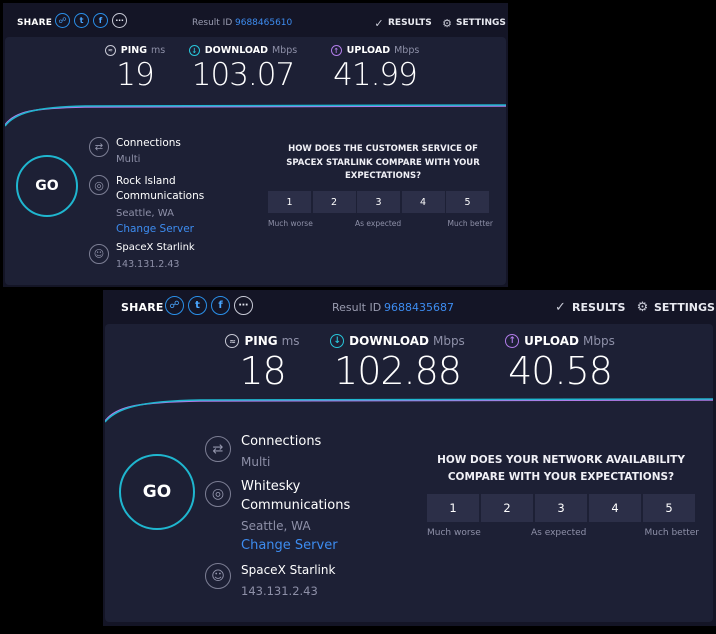 Image resolution: width=716 pixels, height=634 pixels. Describe the element at coordinates (448, 341) in the screenshot. I see `download-unit: Mbps` at that location.